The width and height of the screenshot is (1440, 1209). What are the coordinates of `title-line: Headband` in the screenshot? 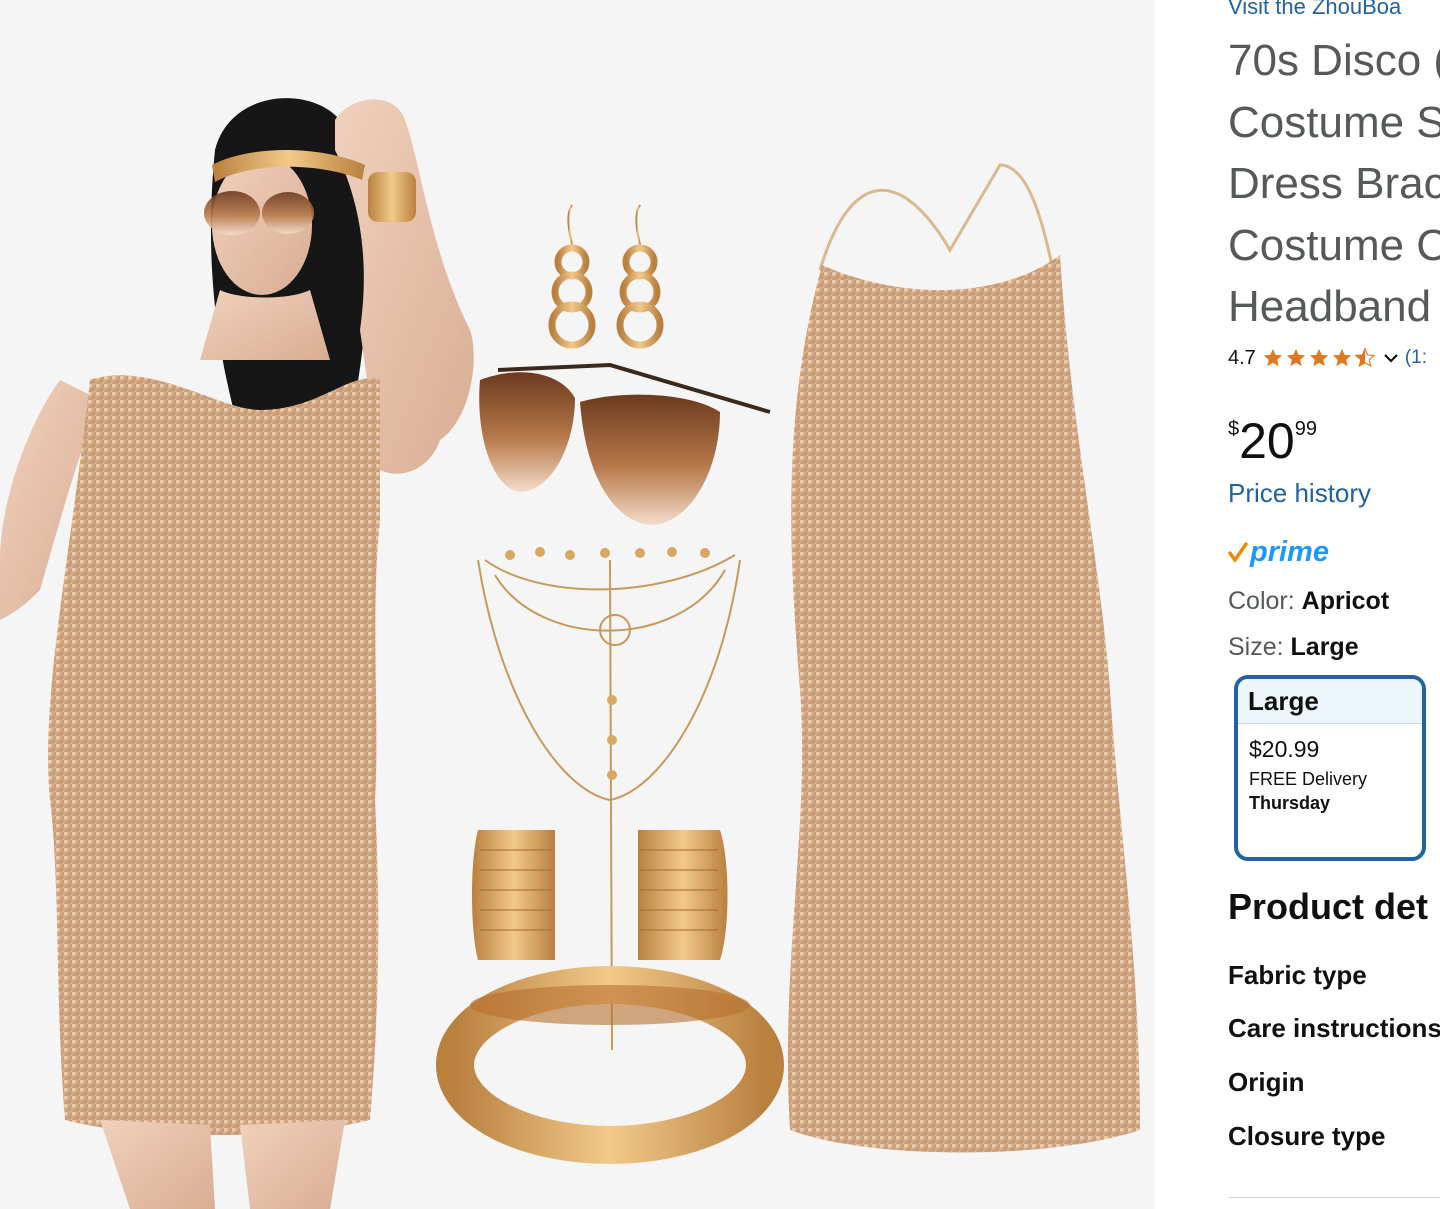 It's located at (1330, 306).